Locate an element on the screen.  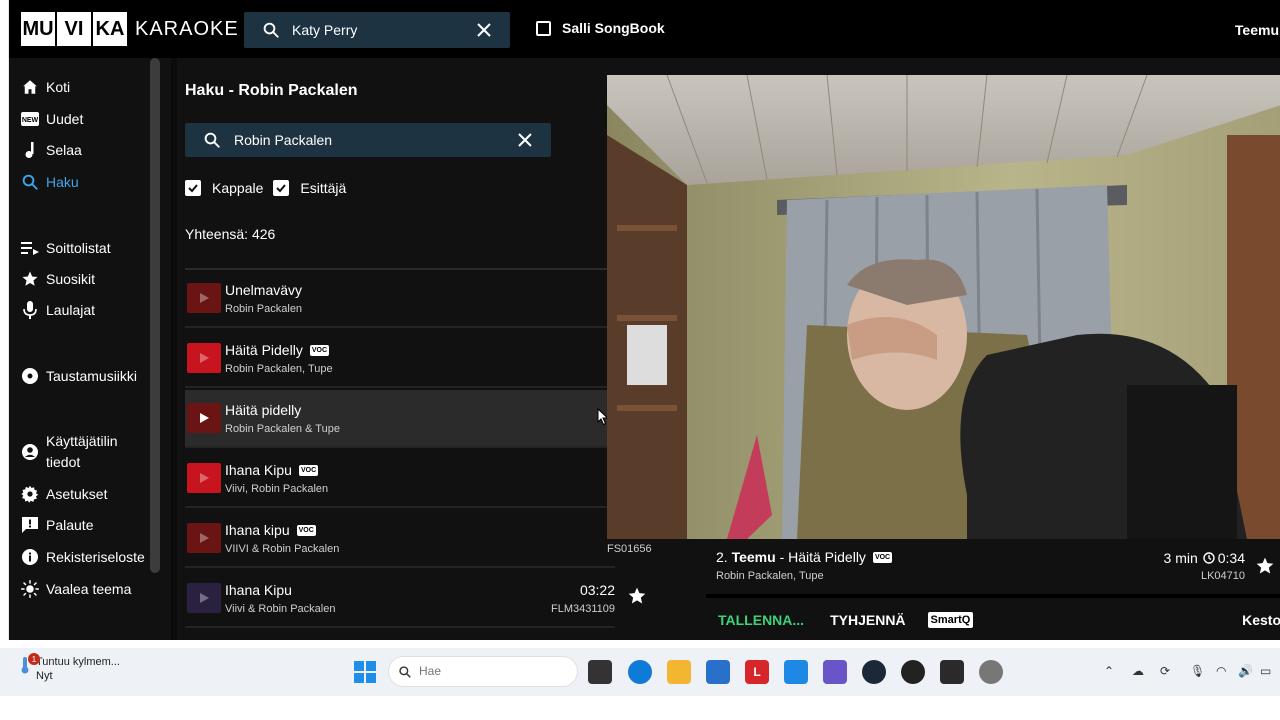
results-total: Yhteensä: 426 is located at coordinates (230, 234).